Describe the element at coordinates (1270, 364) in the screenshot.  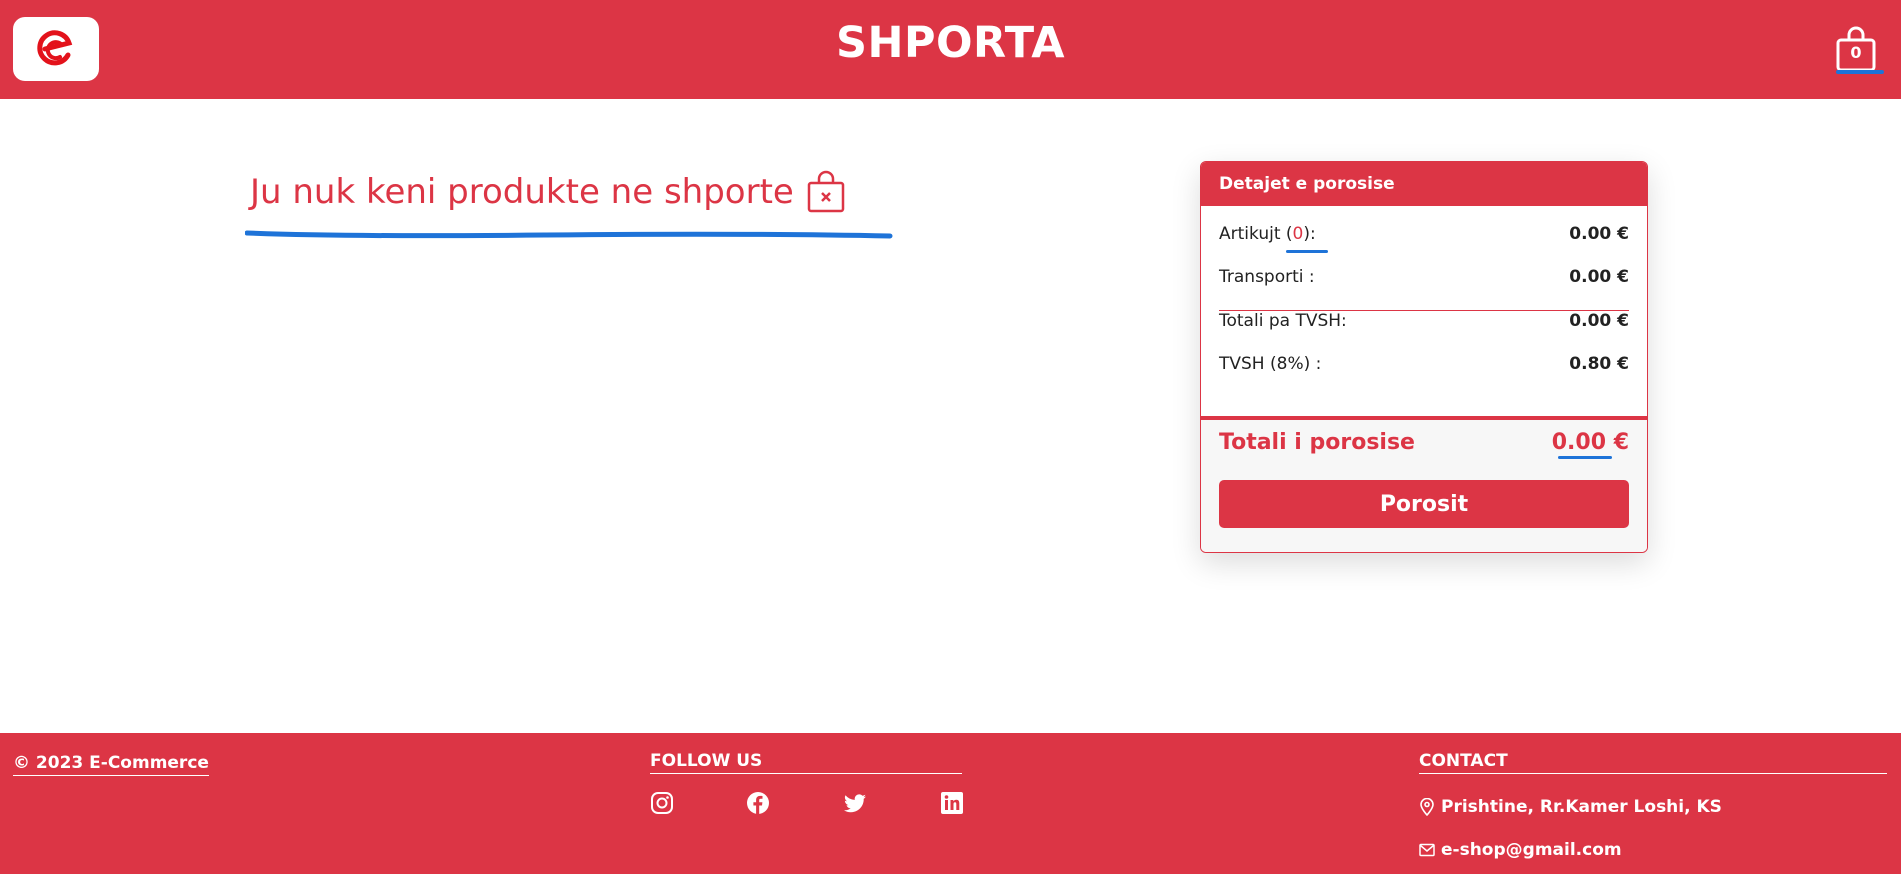
I see `vat-label: TVSH (8%) :` at that location.